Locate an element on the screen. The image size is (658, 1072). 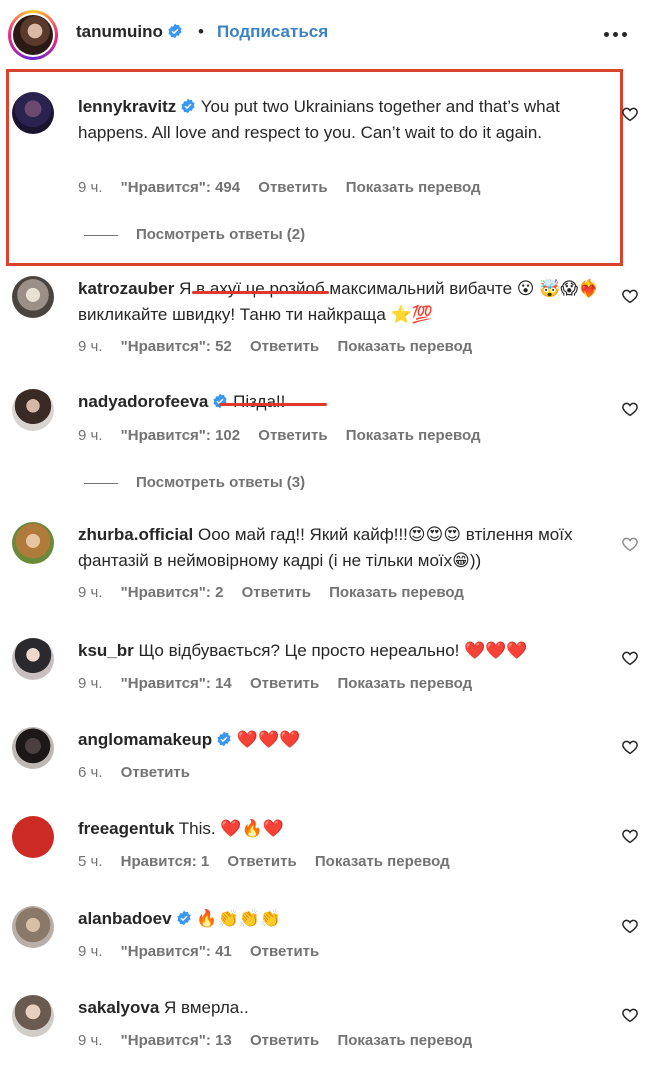
commenter-username: nadyadorofeeva is located at coordinates (143, 401).